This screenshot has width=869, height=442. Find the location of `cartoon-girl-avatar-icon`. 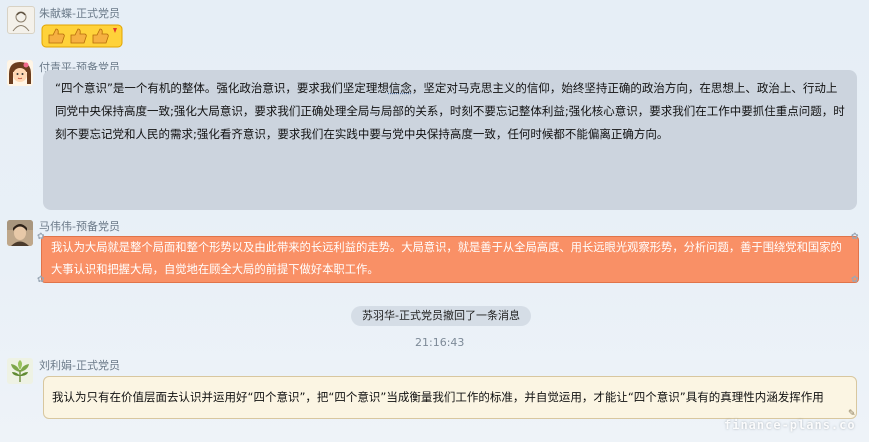

cartoon-girl-avatar-icon is located at coordinates (20, 73).